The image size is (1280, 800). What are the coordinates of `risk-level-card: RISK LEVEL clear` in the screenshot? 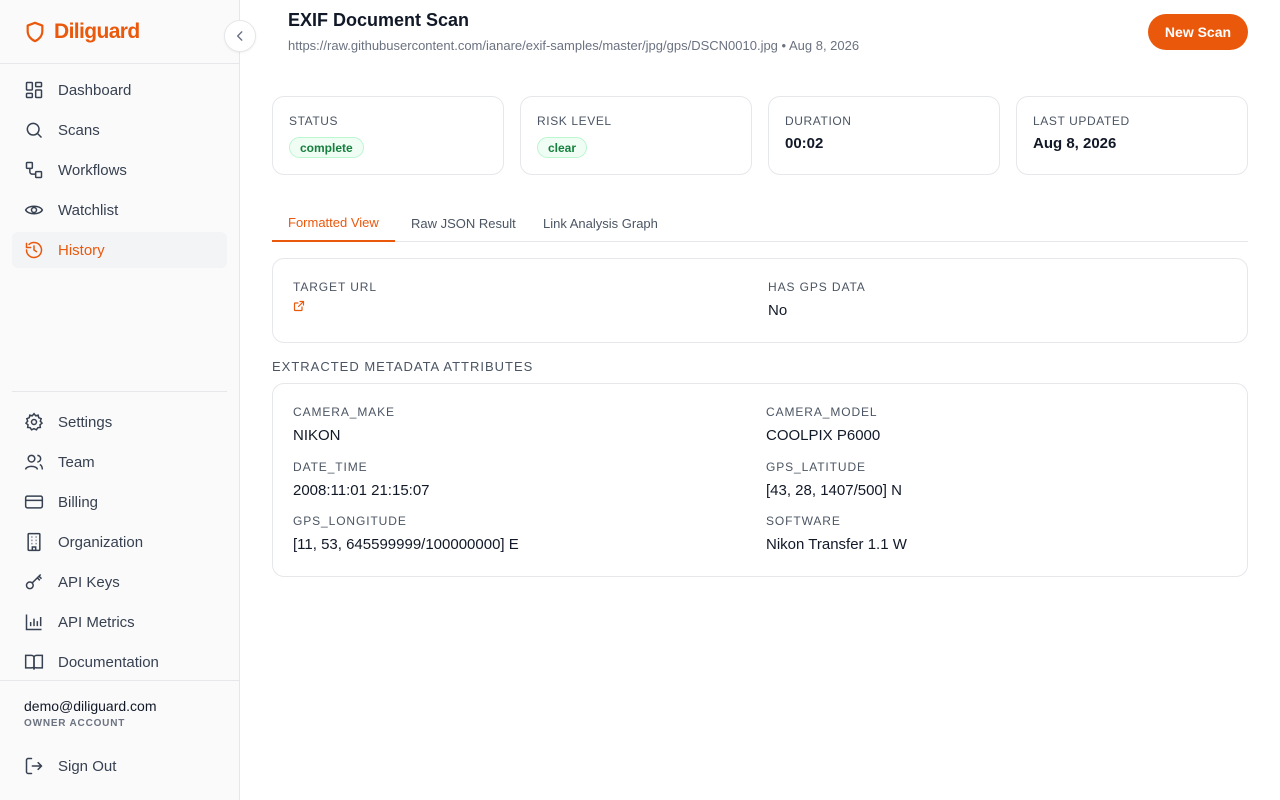 It's located at (636, 135).